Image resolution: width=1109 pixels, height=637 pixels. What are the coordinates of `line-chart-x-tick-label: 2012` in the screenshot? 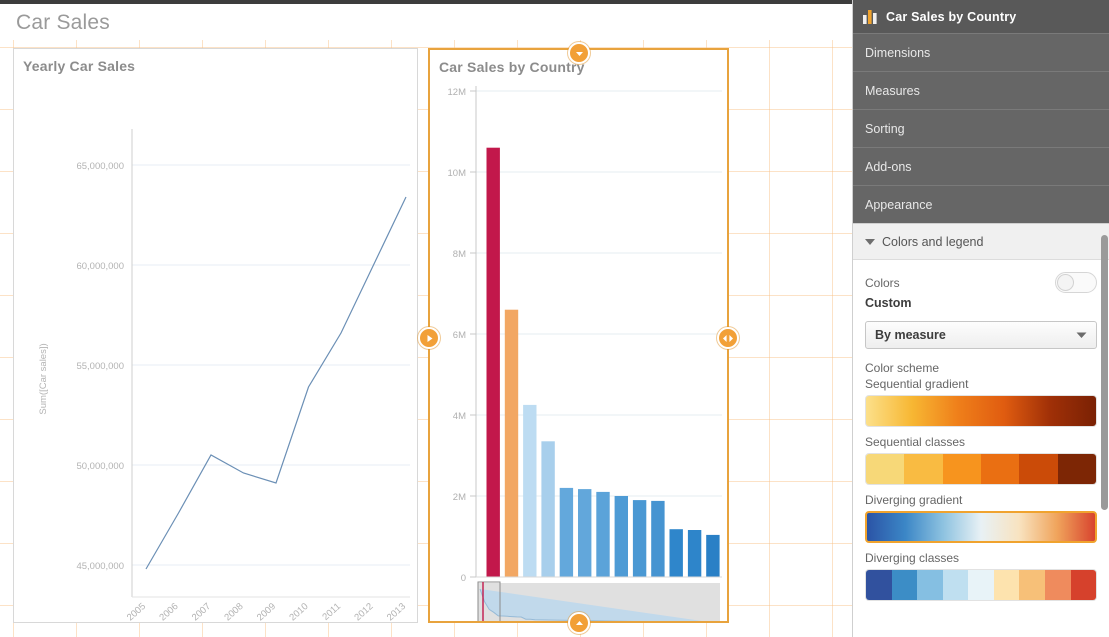 It's located at (363, 611).